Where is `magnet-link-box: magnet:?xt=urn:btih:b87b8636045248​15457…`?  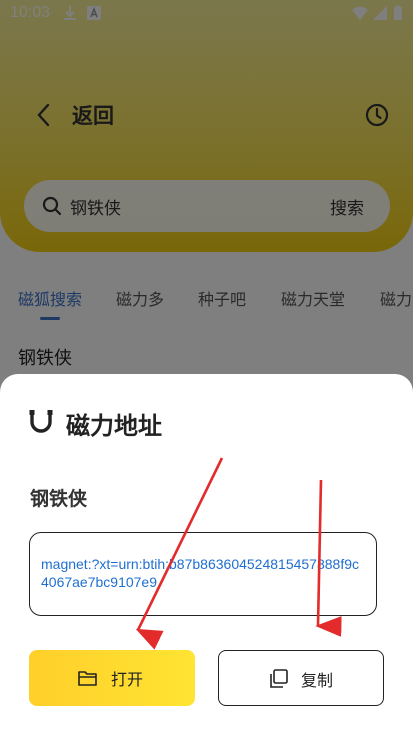 magnet-link-box: magnet:?xt=urn:btih:b87b8636045248​15457… is located at coordinates (203, 574).